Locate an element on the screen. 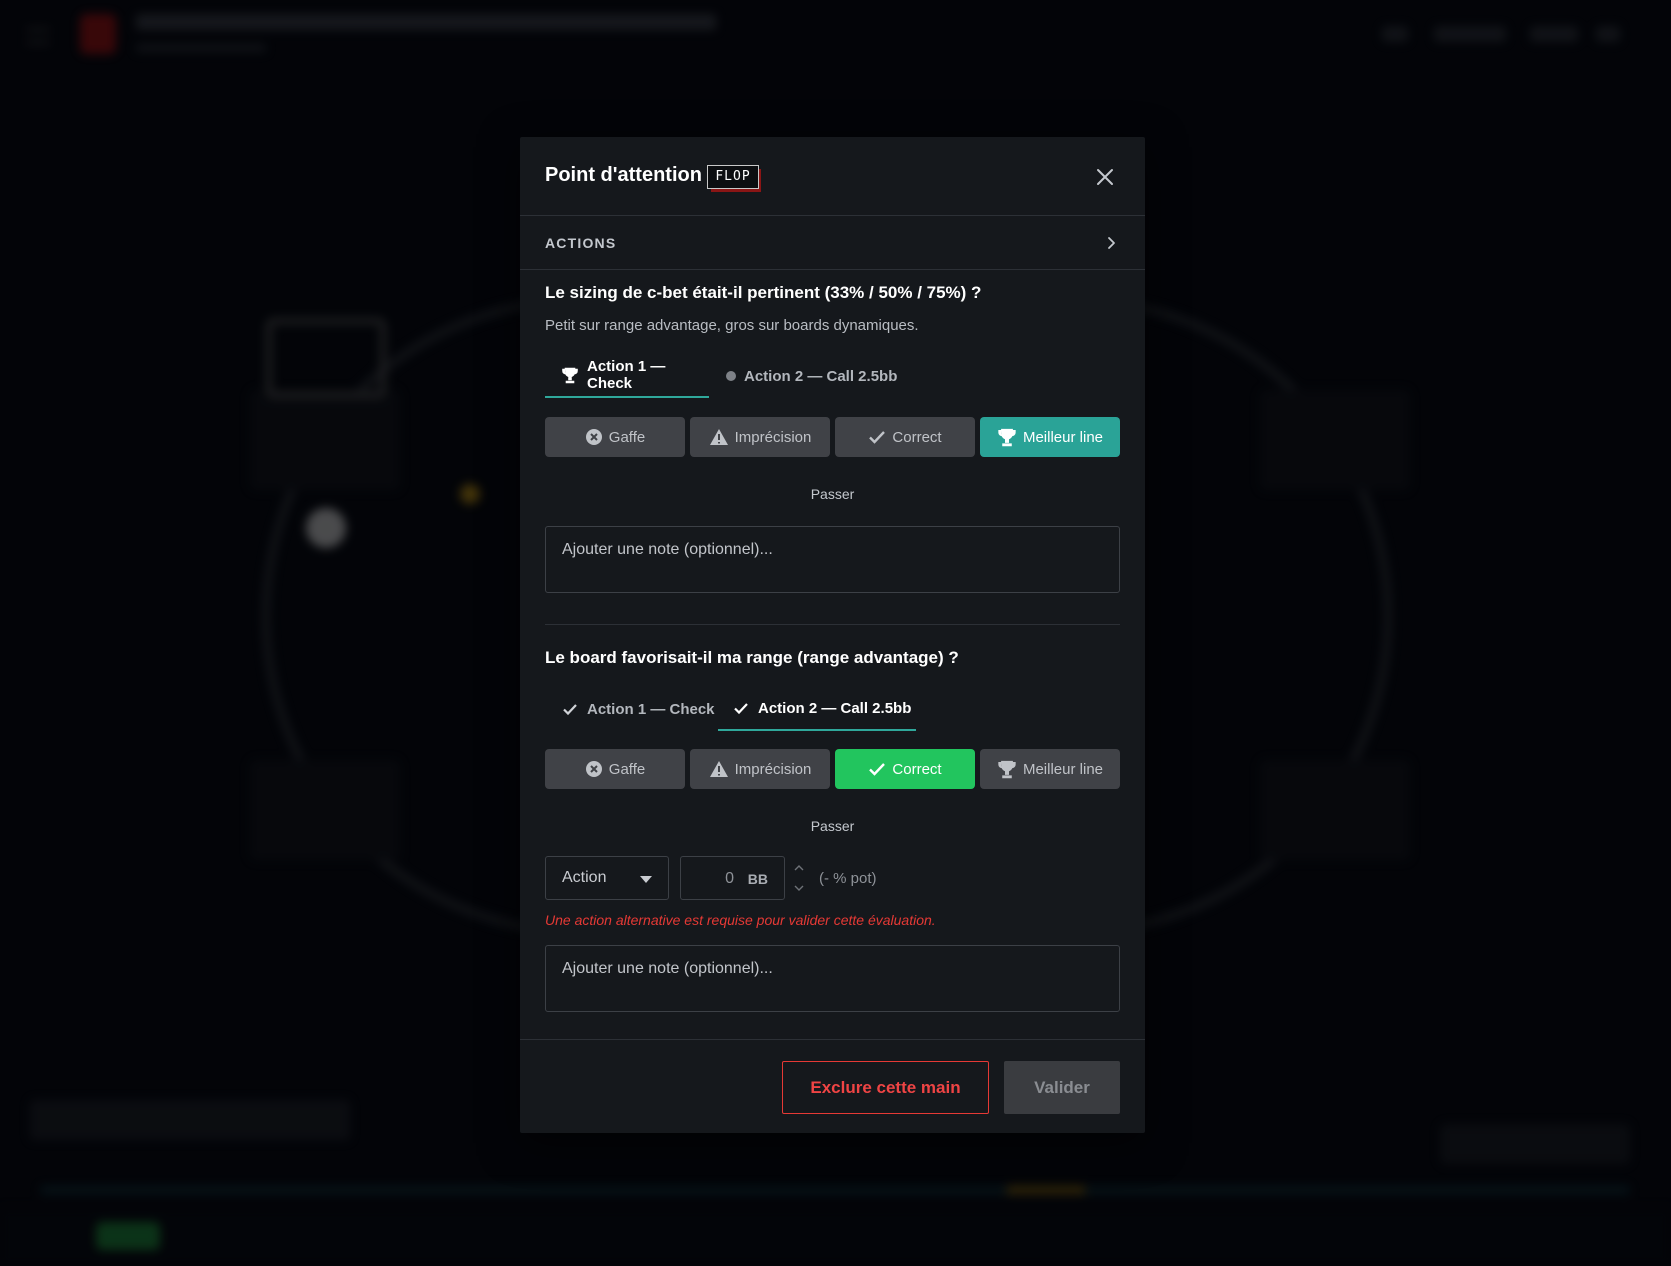 This screenshot has height=1266, width=1671. street-badge-label: FLOP is located at coordinates (733, 177).